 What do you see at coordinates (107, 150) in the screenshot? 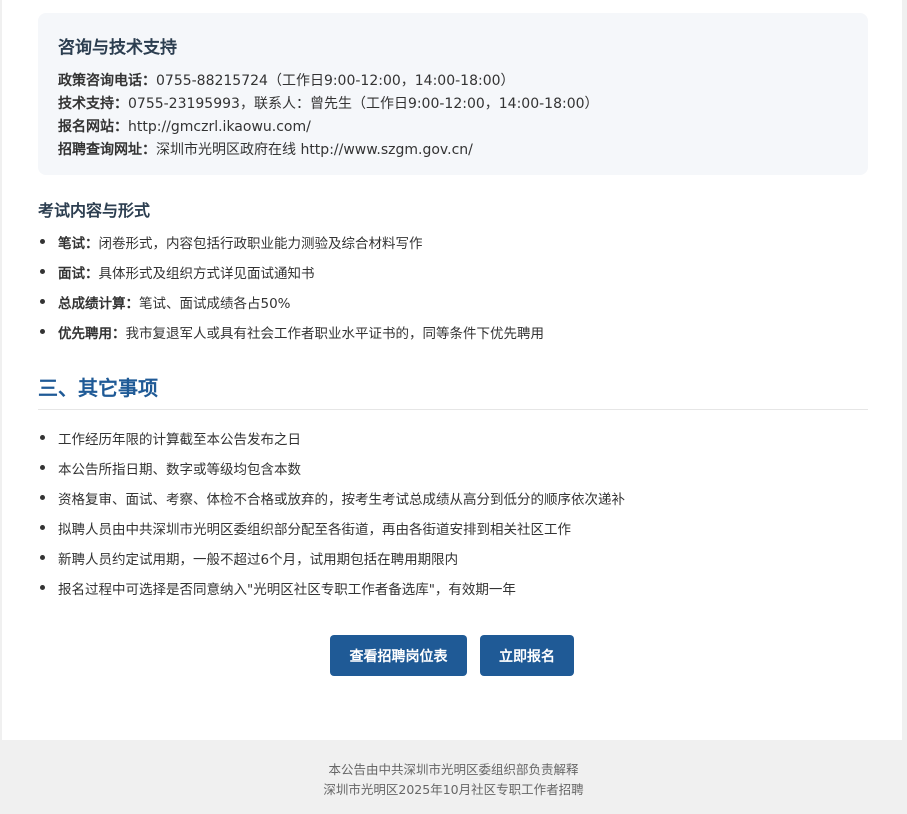
I see `recruitment-query-label: 招聘查询网址：` at bounding box center [107, 150].